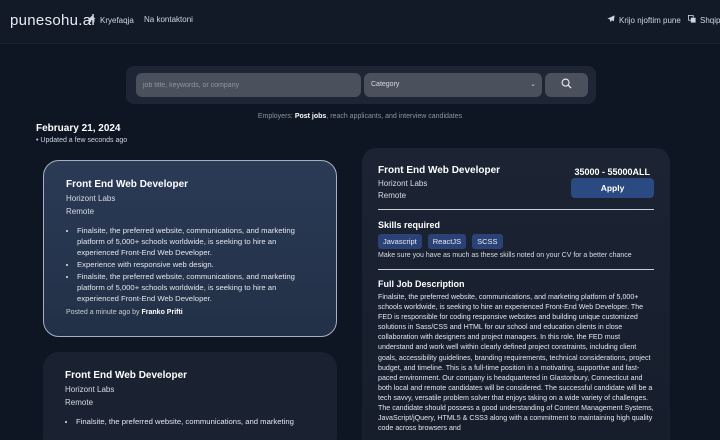 This screenshot has width=720, height=440. I want to click on language-switcher: Shqip, so click(704, 20).